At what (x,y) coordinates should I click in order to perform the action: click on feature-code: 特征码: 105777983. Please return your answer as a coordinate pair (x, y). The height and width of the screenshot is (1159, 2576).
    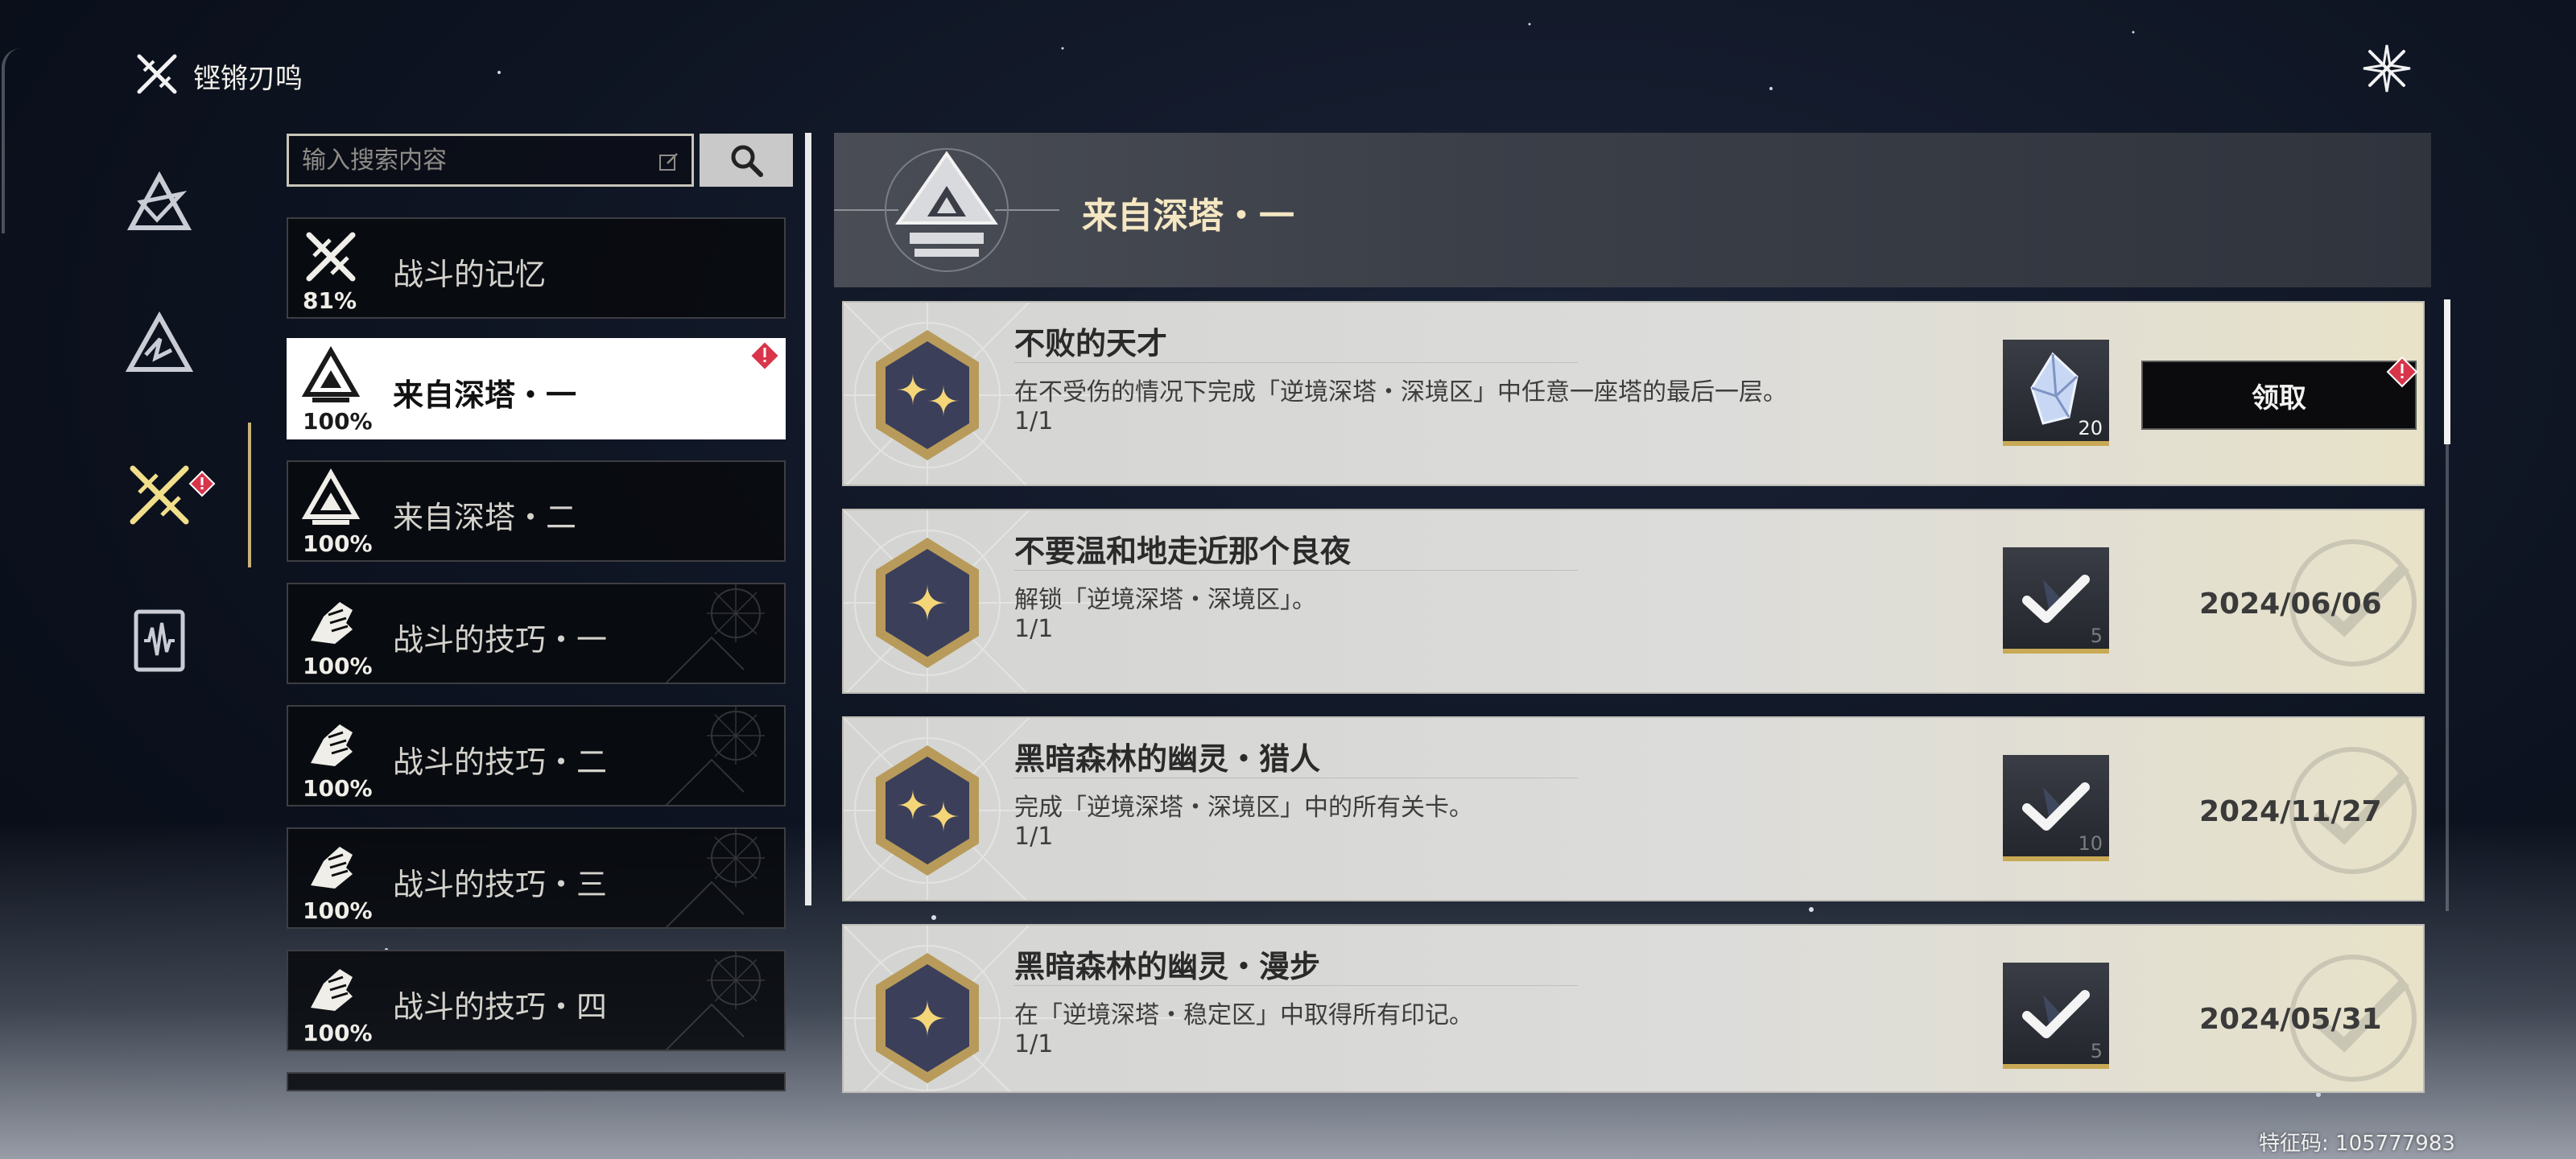
    Looking at the image, I should click on (2357, 1144).